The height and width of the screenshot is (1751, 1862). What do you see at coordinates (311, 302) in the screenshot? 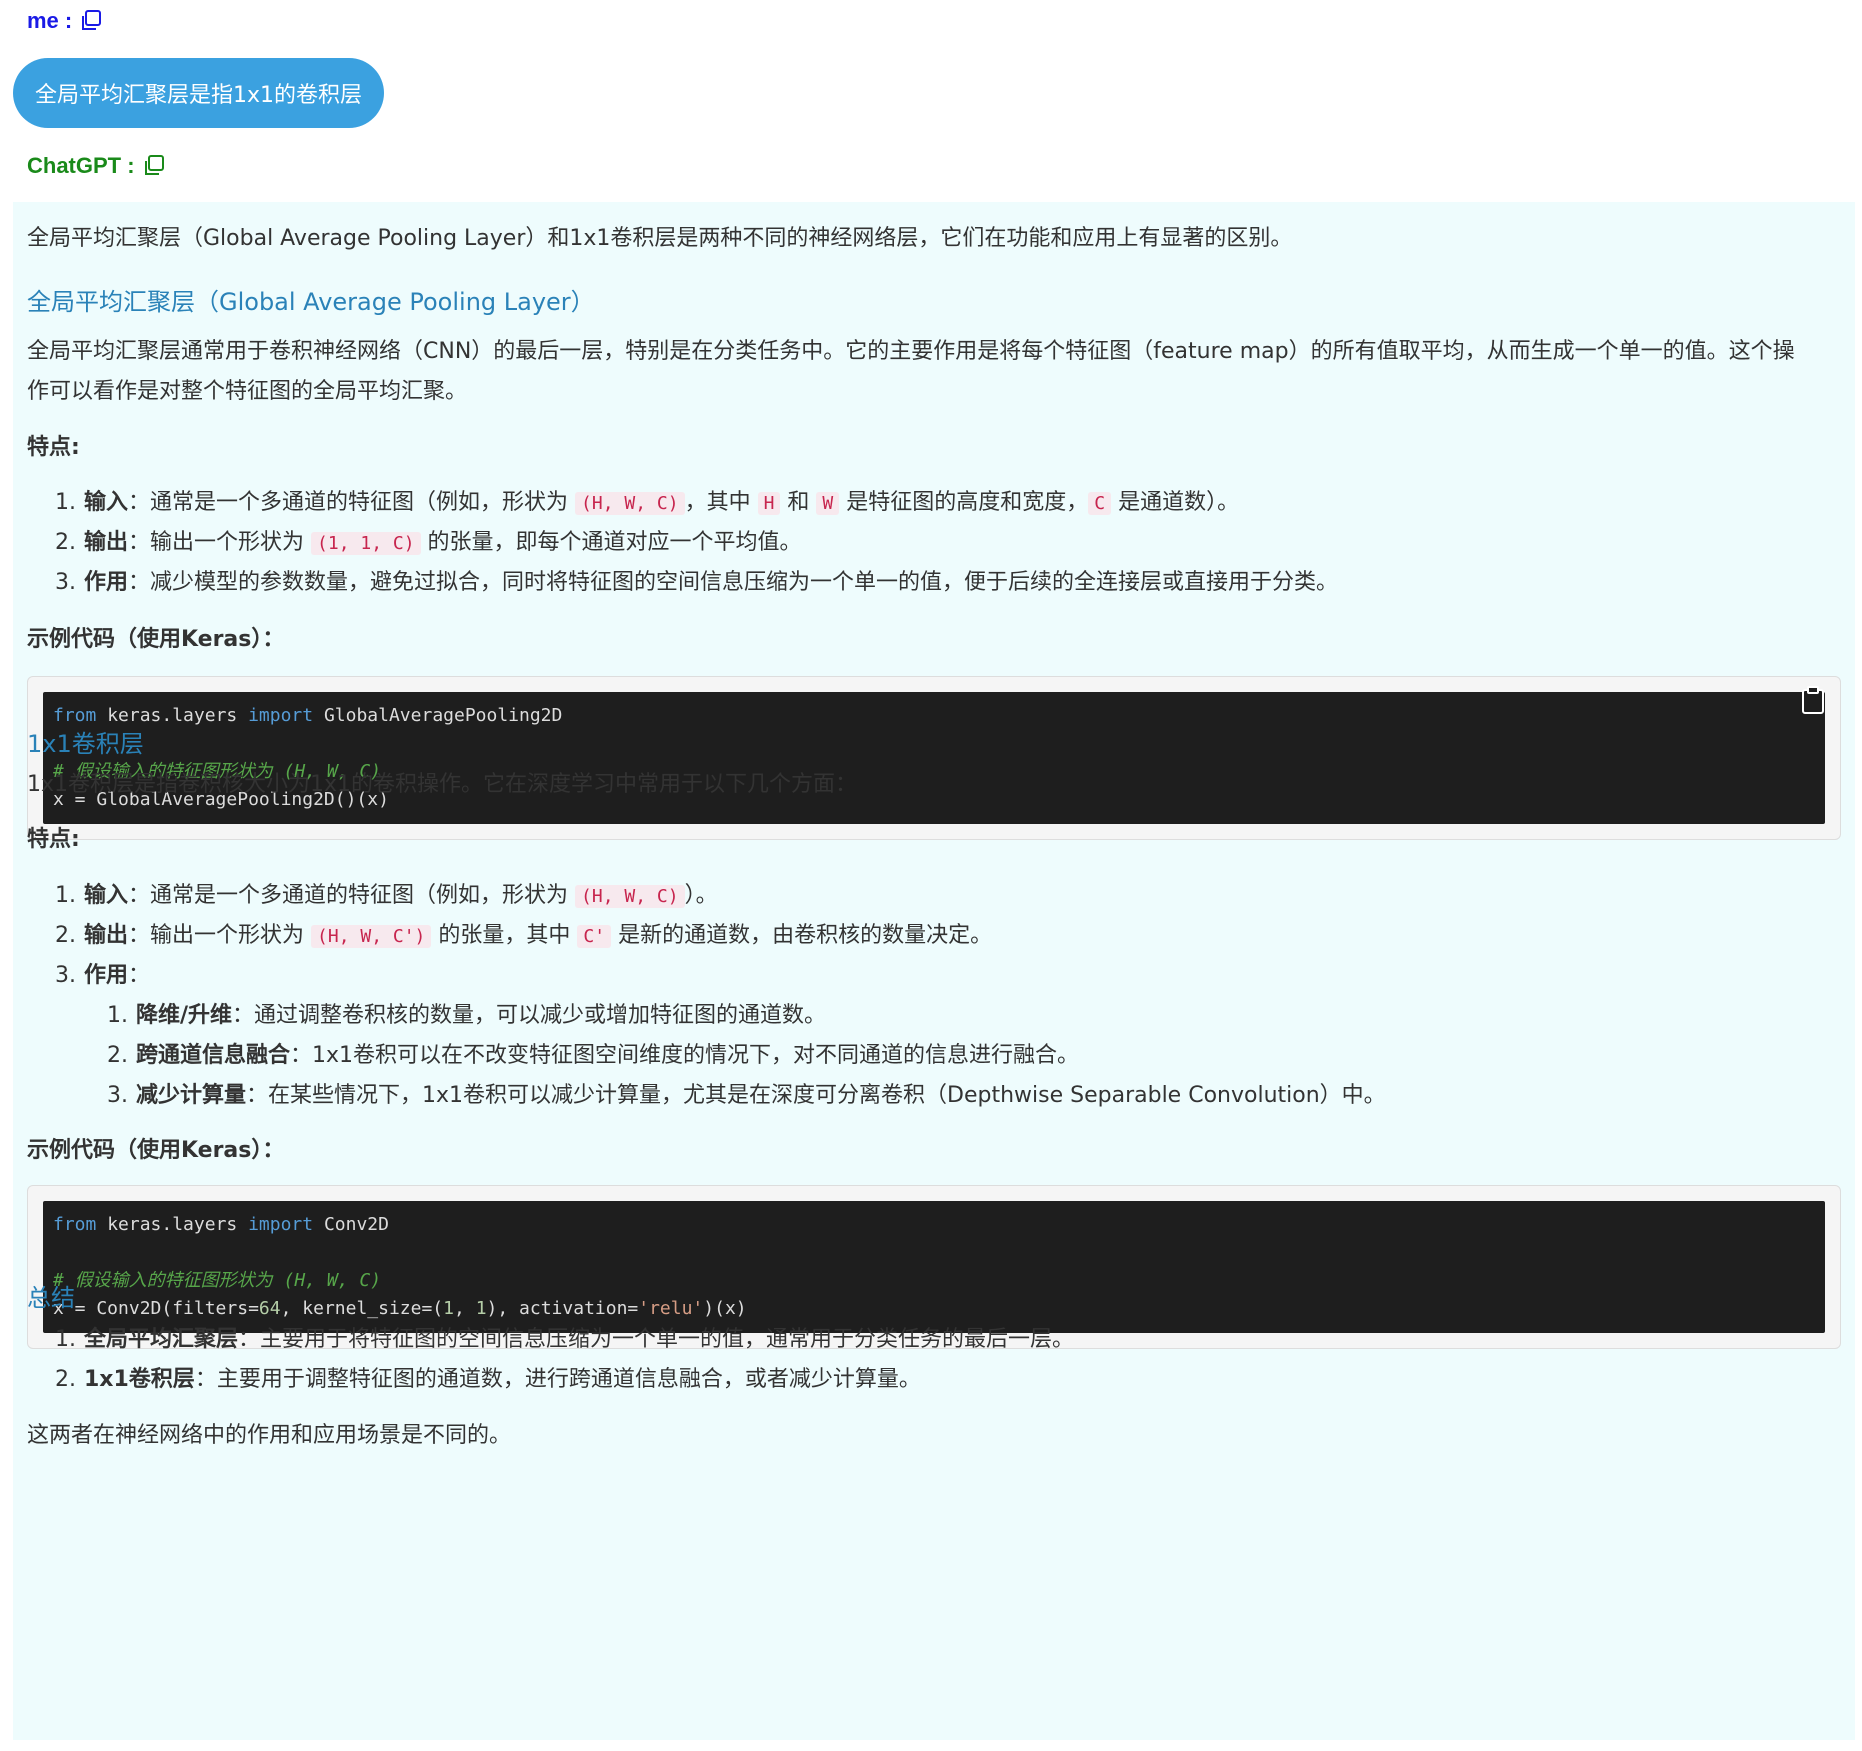
I see `section-heading-gap: 全局平均汇聚层（Global Average Pooling Layer）` at bounding box center [311, 302].